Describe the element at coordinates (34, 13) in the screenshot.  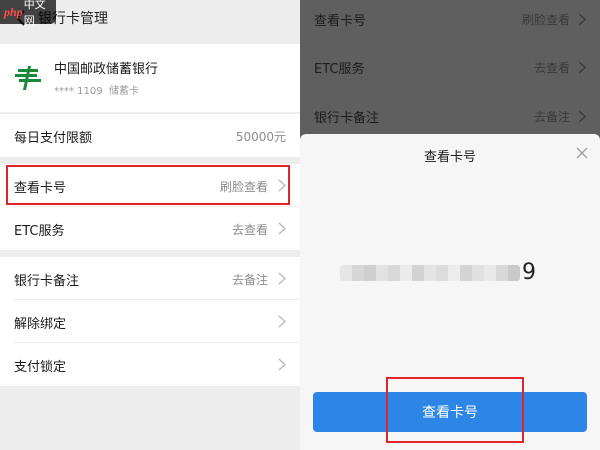
I see `watermark-suffix: 中文网` at that location.